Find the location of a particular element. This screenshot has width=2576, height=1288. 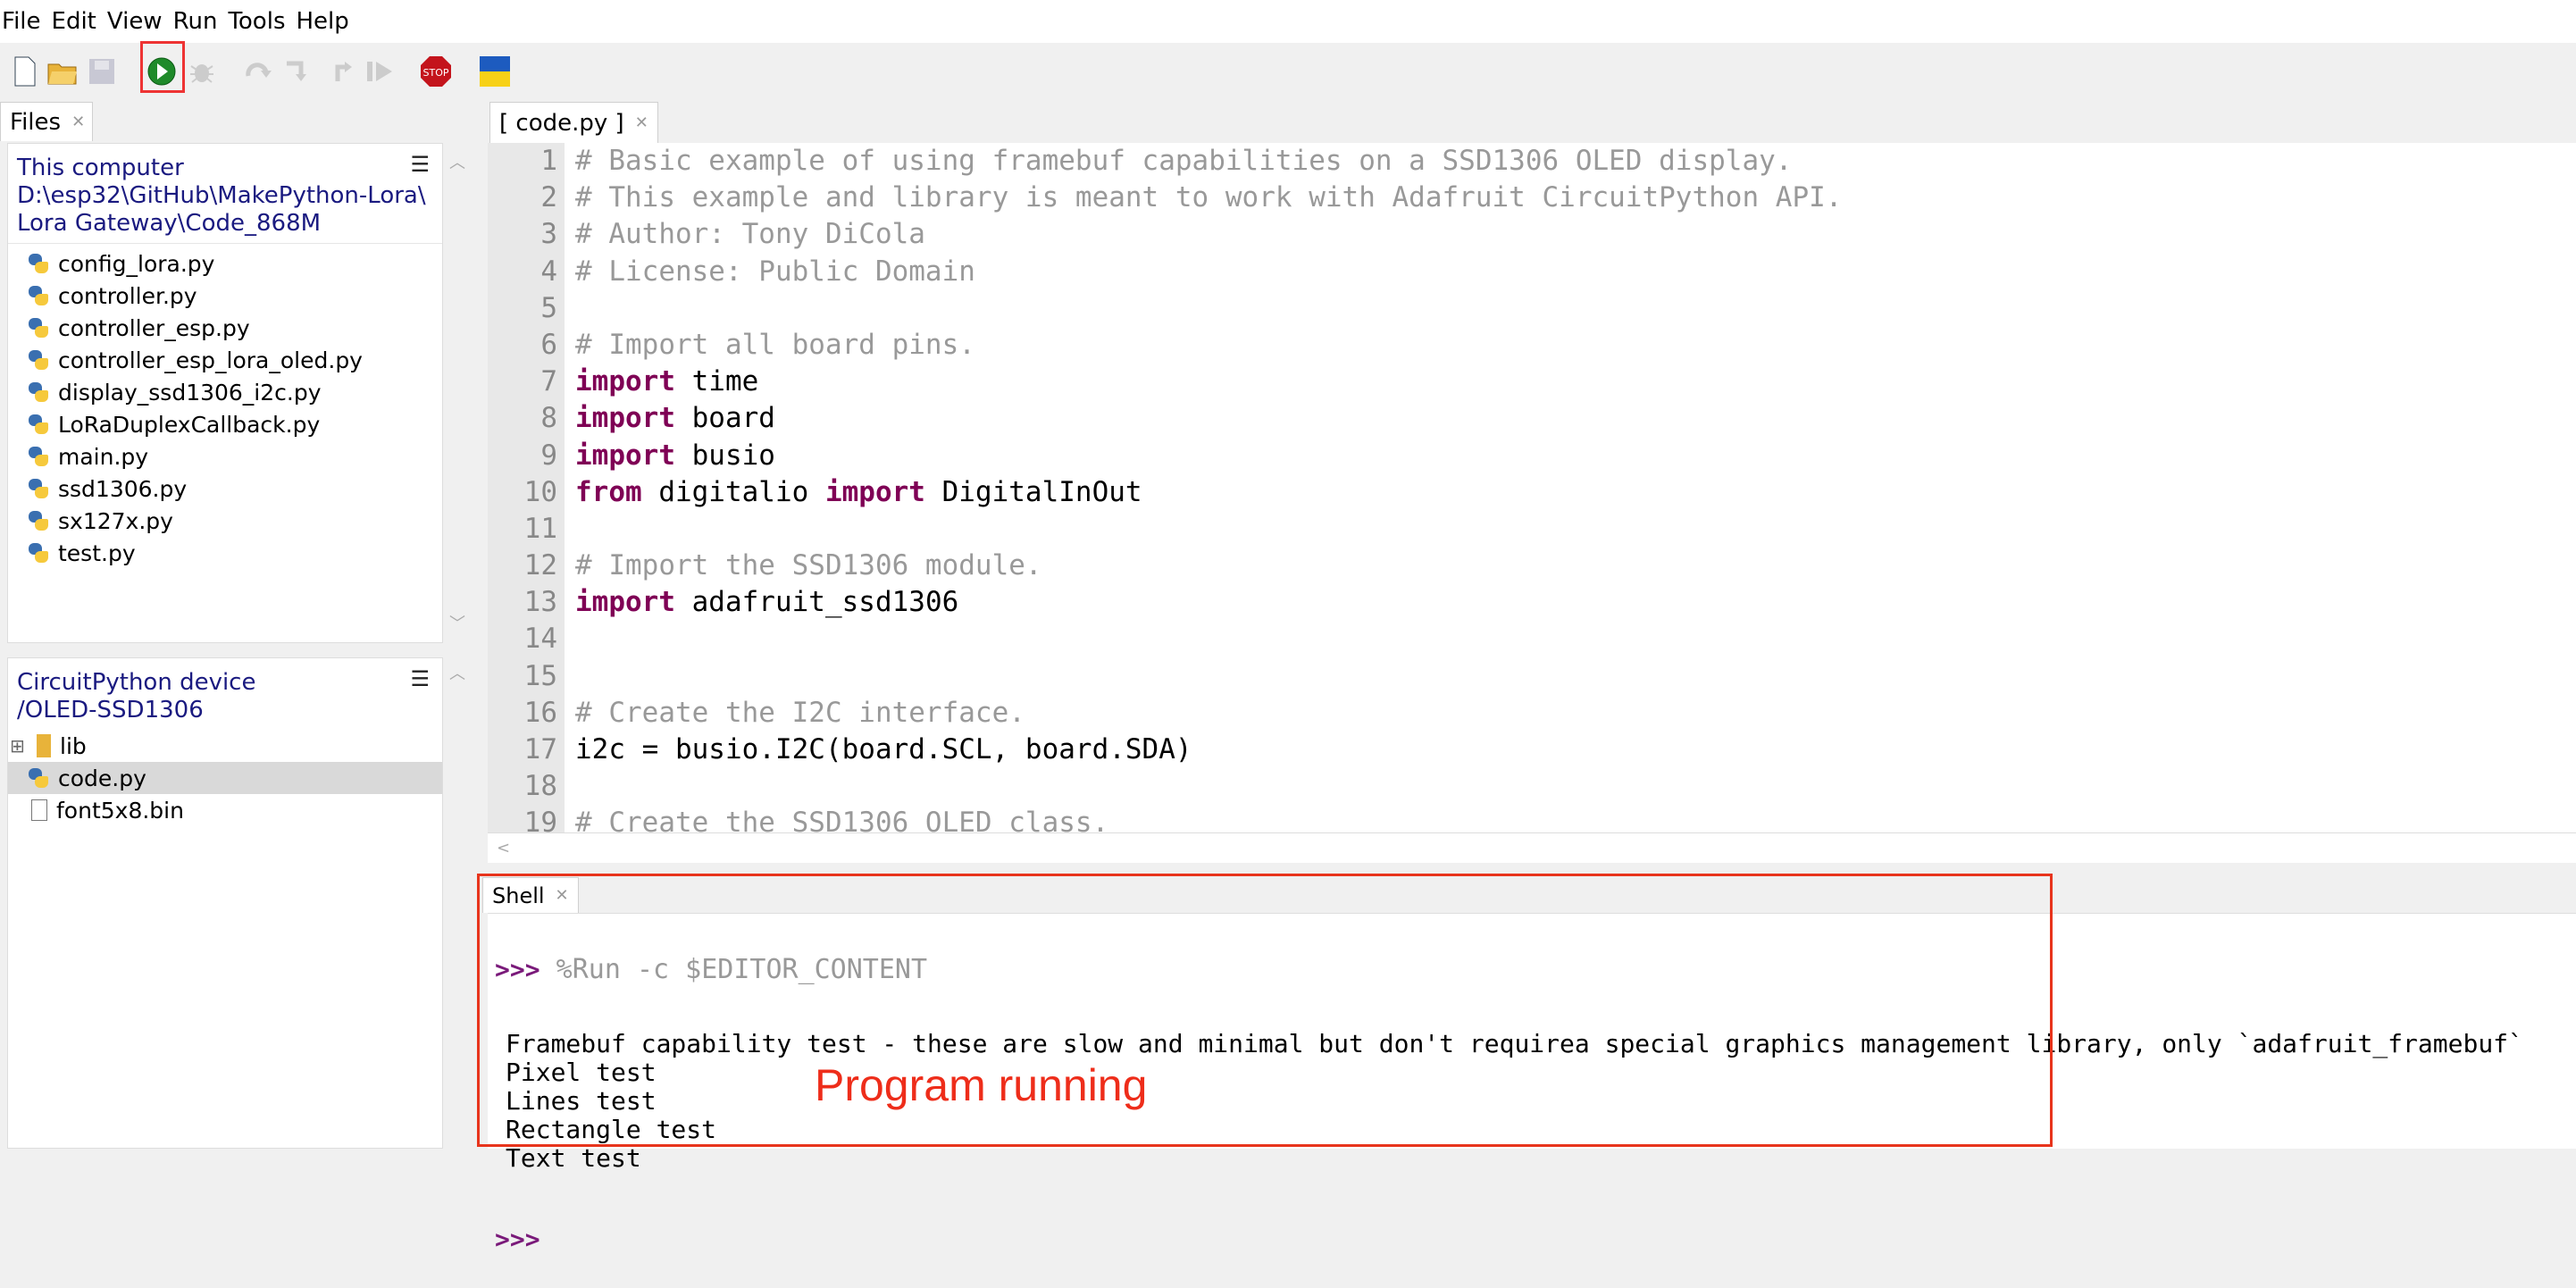

file-list-item: main.py is located at coordinates (225, 457).